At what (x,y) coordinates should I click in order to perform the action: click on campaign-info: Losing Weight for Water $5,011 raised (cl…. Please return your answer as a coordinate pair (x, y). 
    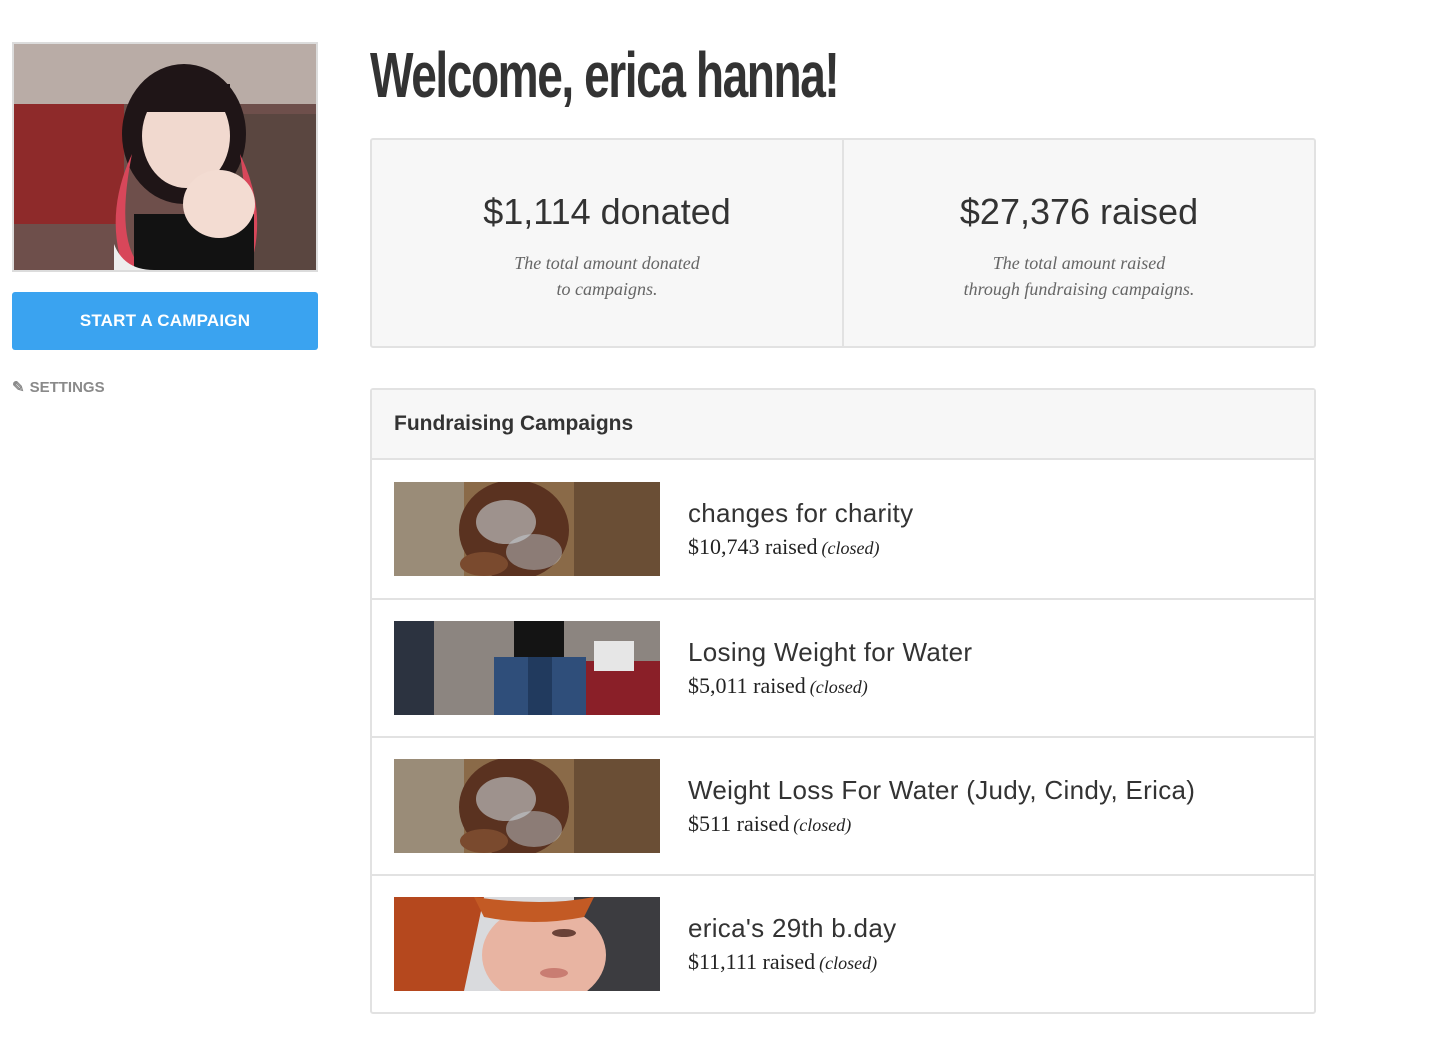
    Looking at the image, I should click on (830, 668).